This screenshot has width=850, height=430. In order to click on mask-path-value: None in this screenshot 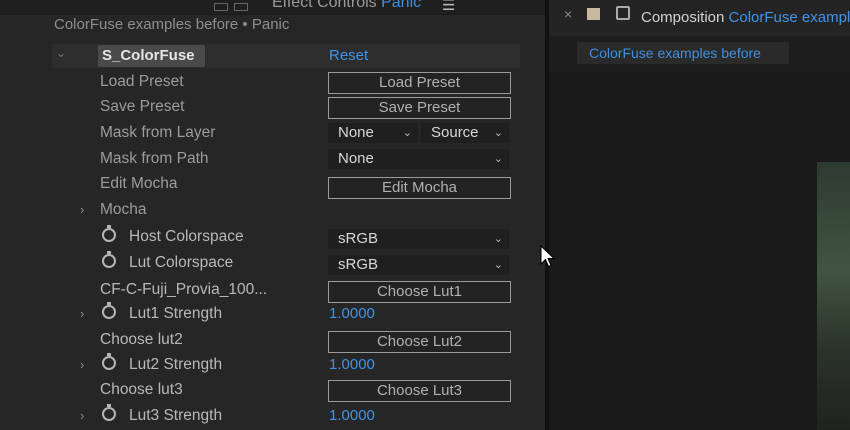, I will do `click(356, 158)`.